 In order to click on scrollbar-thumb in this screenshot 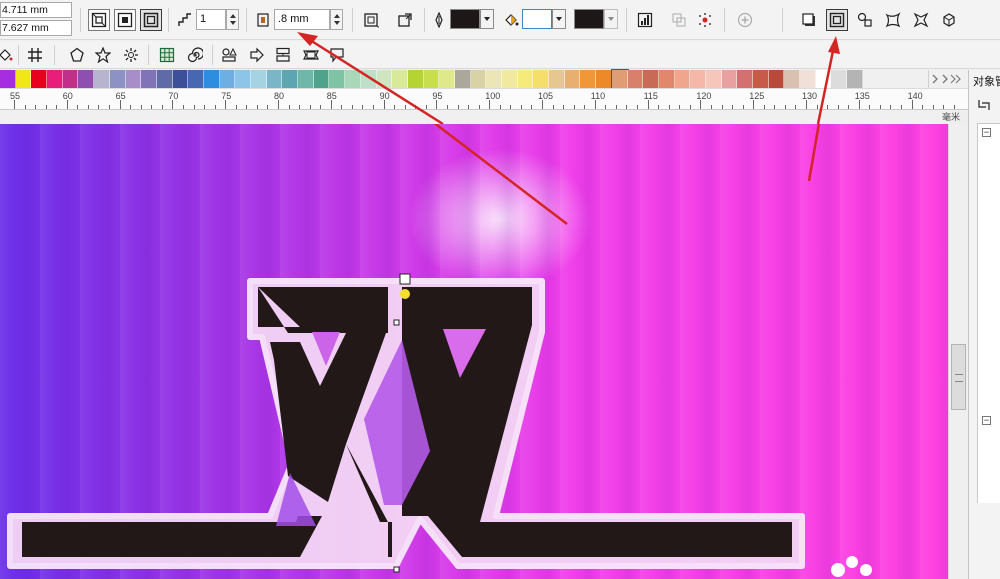, I will do `click(958, 377)`.